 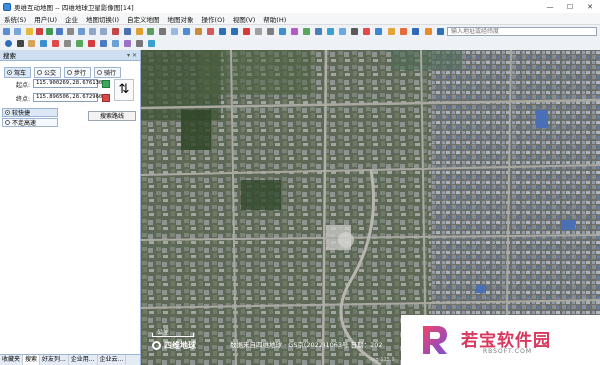 I want to click on address-search-input, so click(x=522, y=31).